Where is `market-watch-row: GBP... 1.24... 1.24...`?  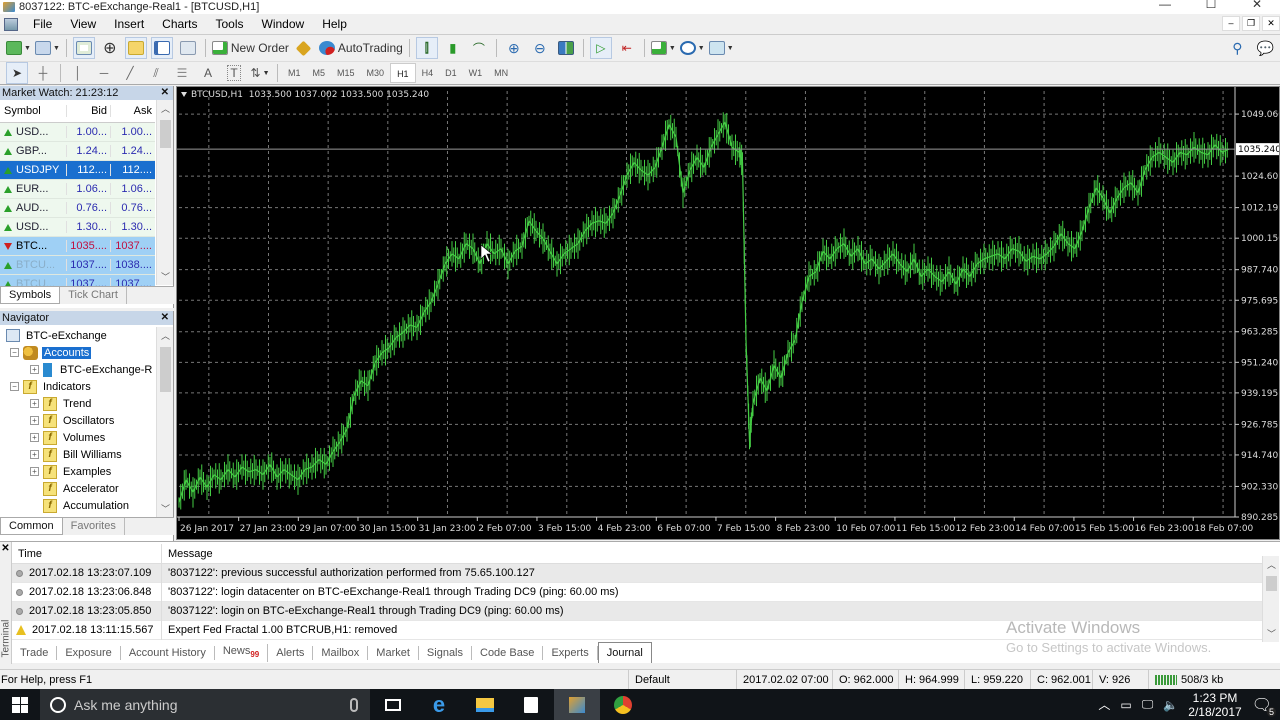
market-watch-row: GBP... 1.24... 1.24... is located at coordinates (77, 151).